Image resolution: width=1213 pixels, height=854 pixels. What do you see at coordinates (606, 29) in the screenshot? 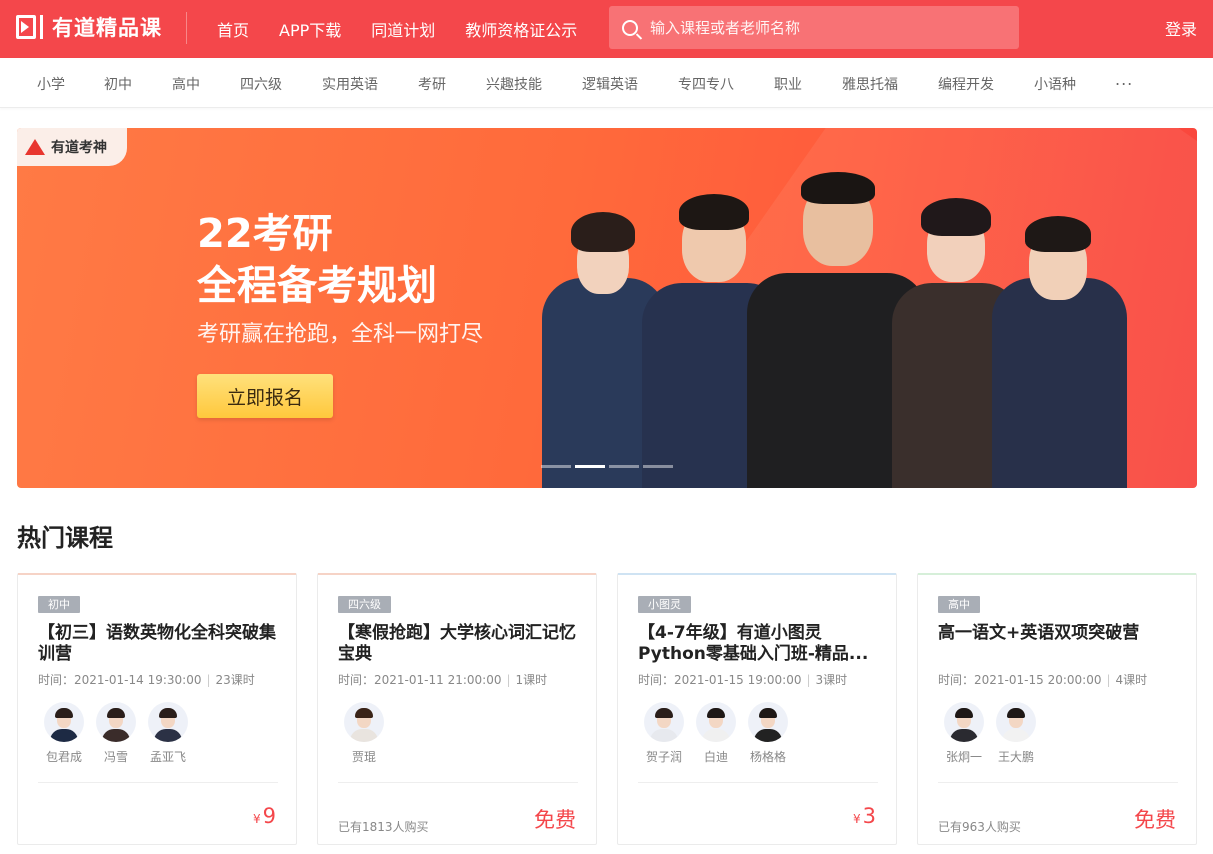
I see `top-header: 有道精品课 首页 APP下载 同道计划 教师资格证公示 登录` at bounding box center [606, 29].